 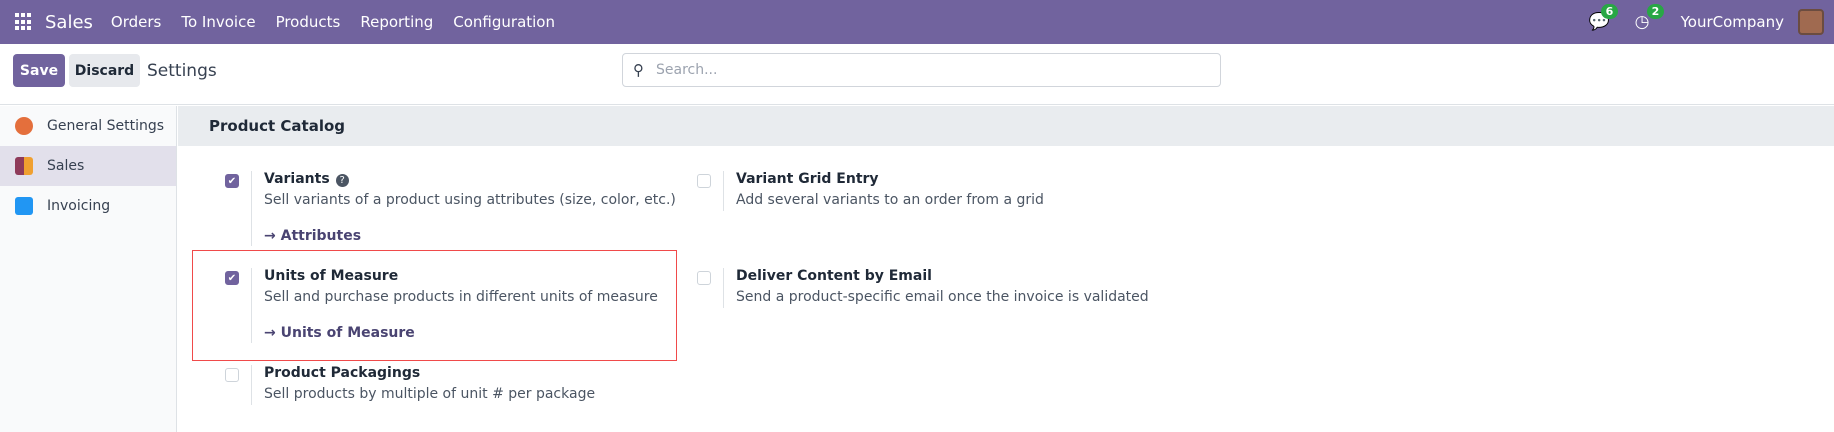 I want to click on activities-button: ◷ 2, so click(x=1650, y=18).